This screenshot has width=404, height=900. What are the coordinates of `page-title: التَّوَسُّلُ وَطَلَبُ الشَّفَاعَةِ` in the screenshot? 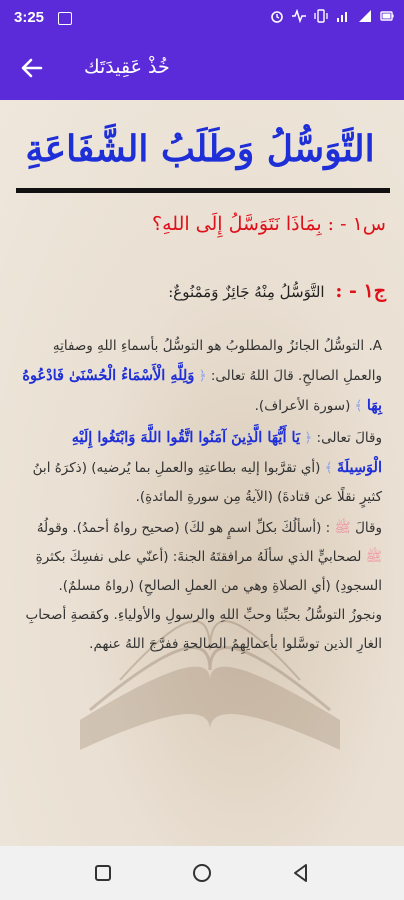 It's located at (200, 149).